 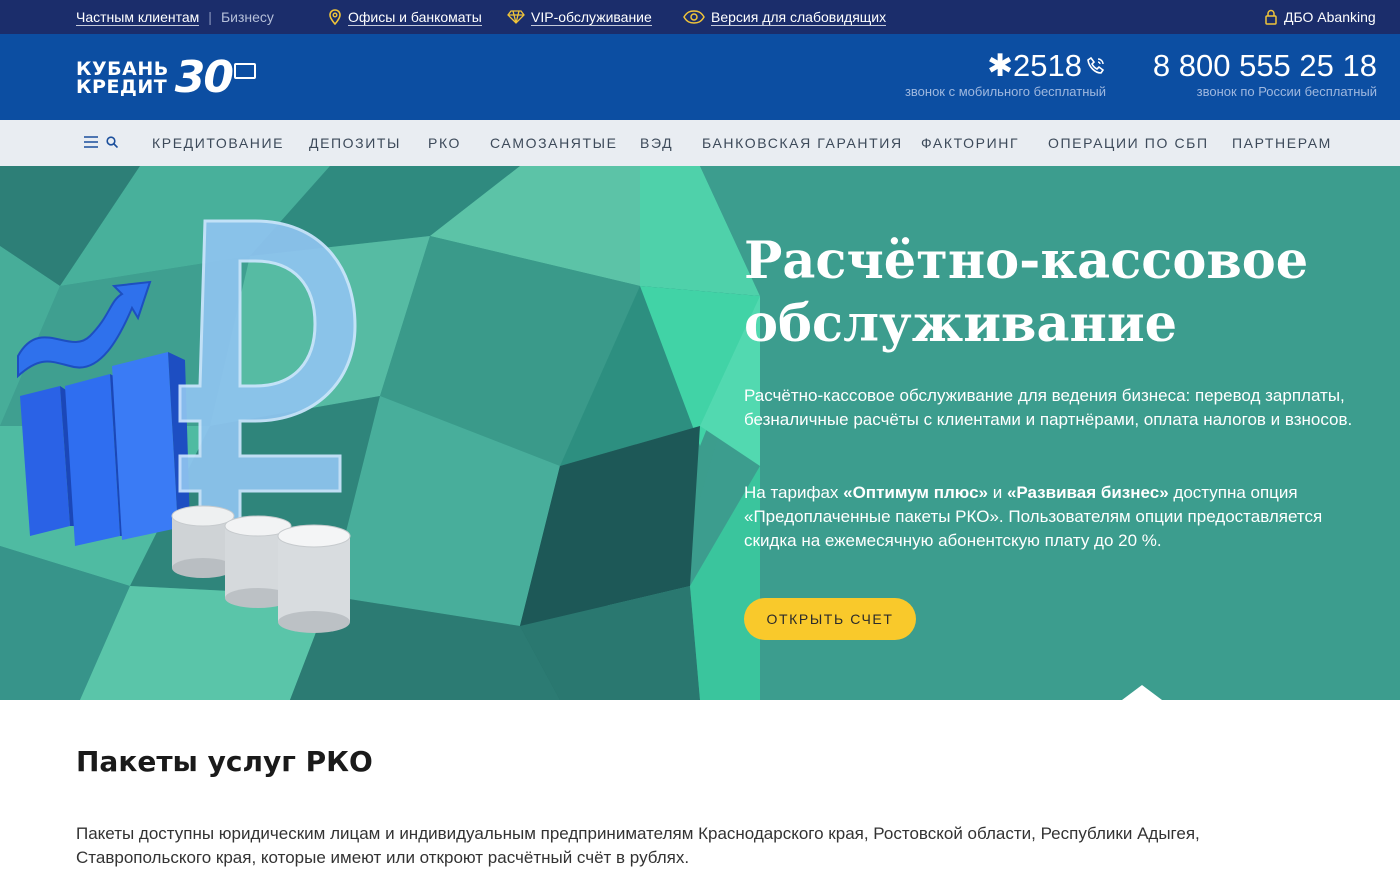 I want to click on bank-logo: КУБАНЬ КРЕДИТ 30, so click(x=166, y=78).